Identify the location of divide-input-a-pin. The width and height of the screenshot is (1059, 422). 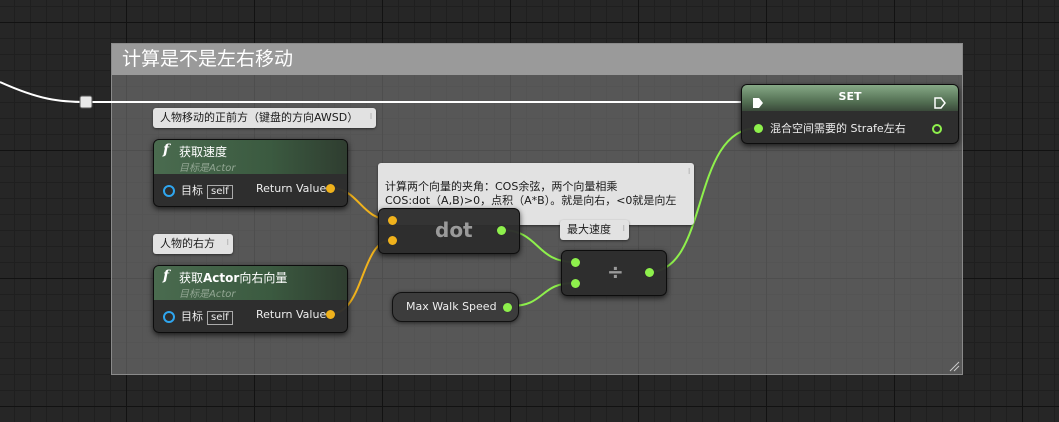
(575, 262).